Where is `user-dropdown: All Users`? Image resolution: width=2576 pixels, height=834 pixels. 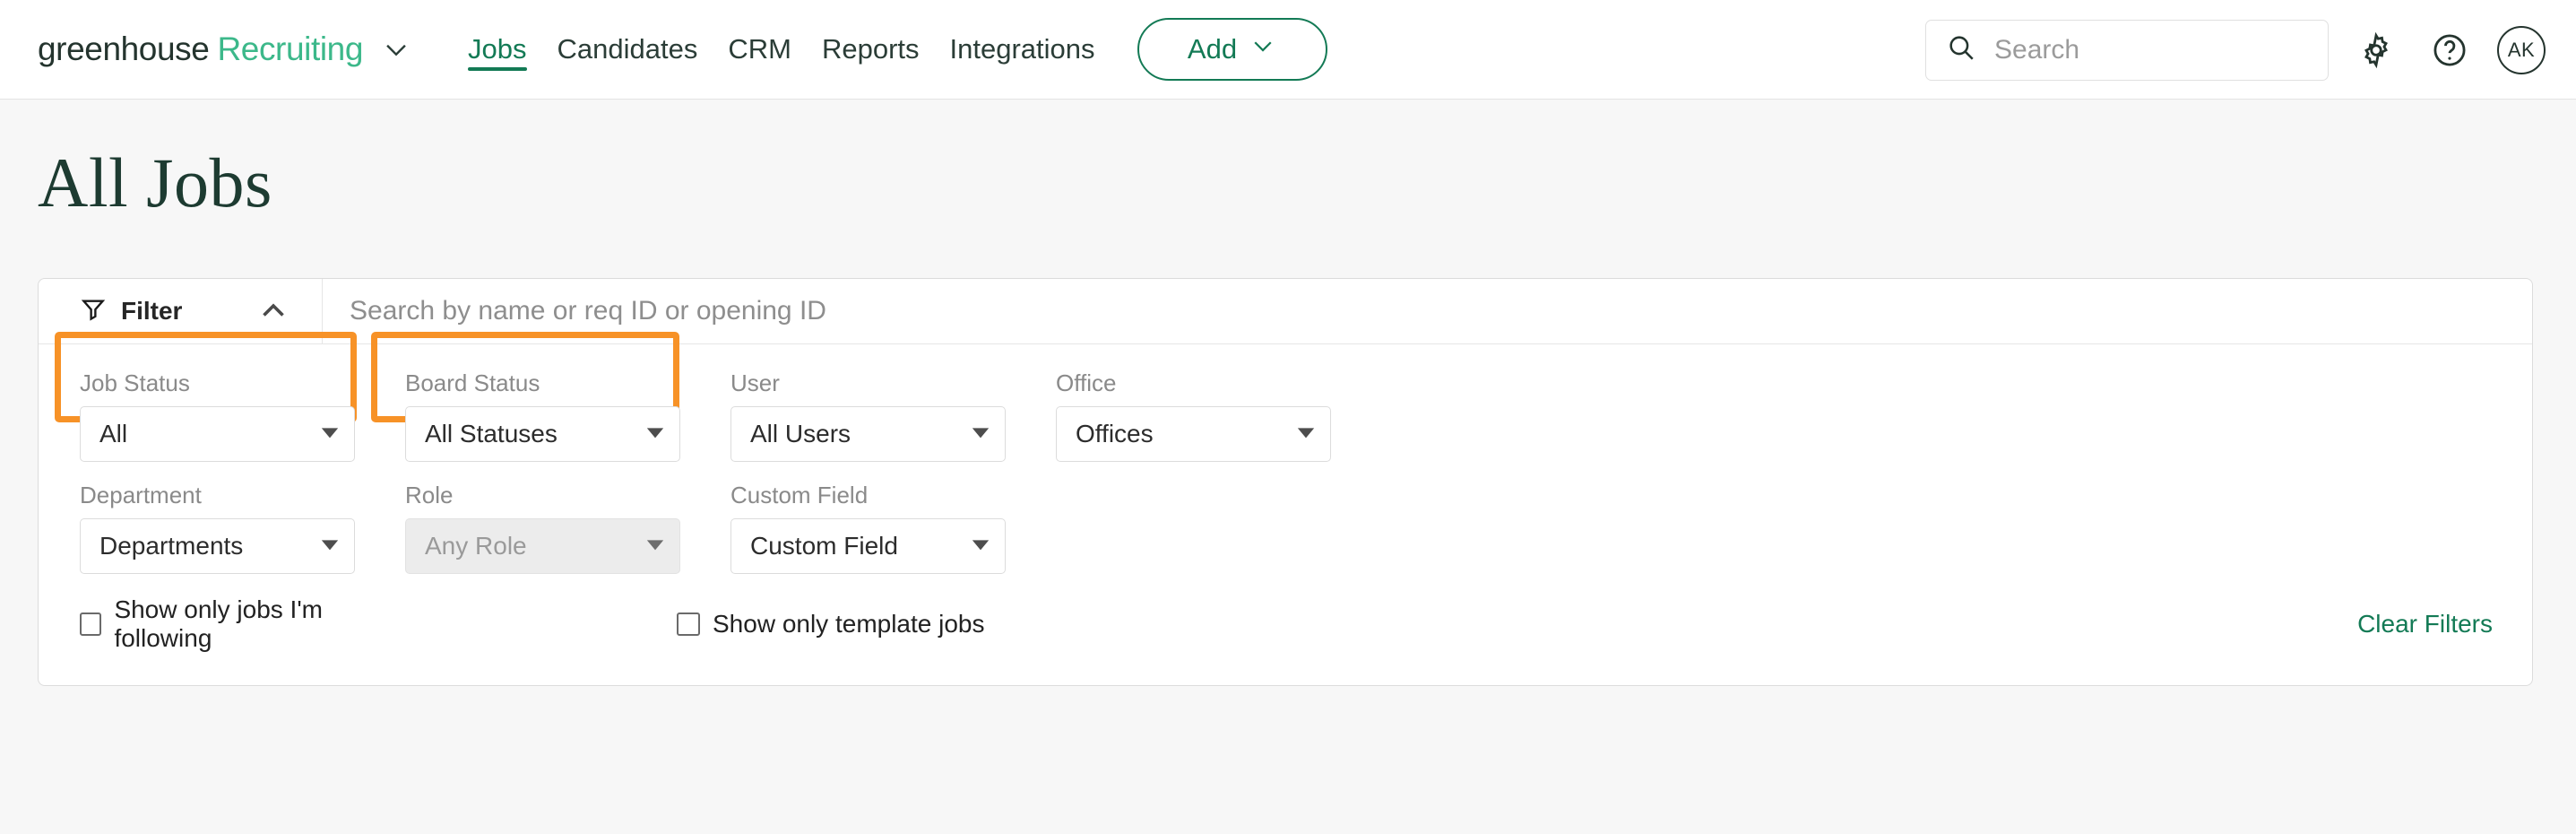 user-dropdown: All Users is located at coordinates (868, 434).